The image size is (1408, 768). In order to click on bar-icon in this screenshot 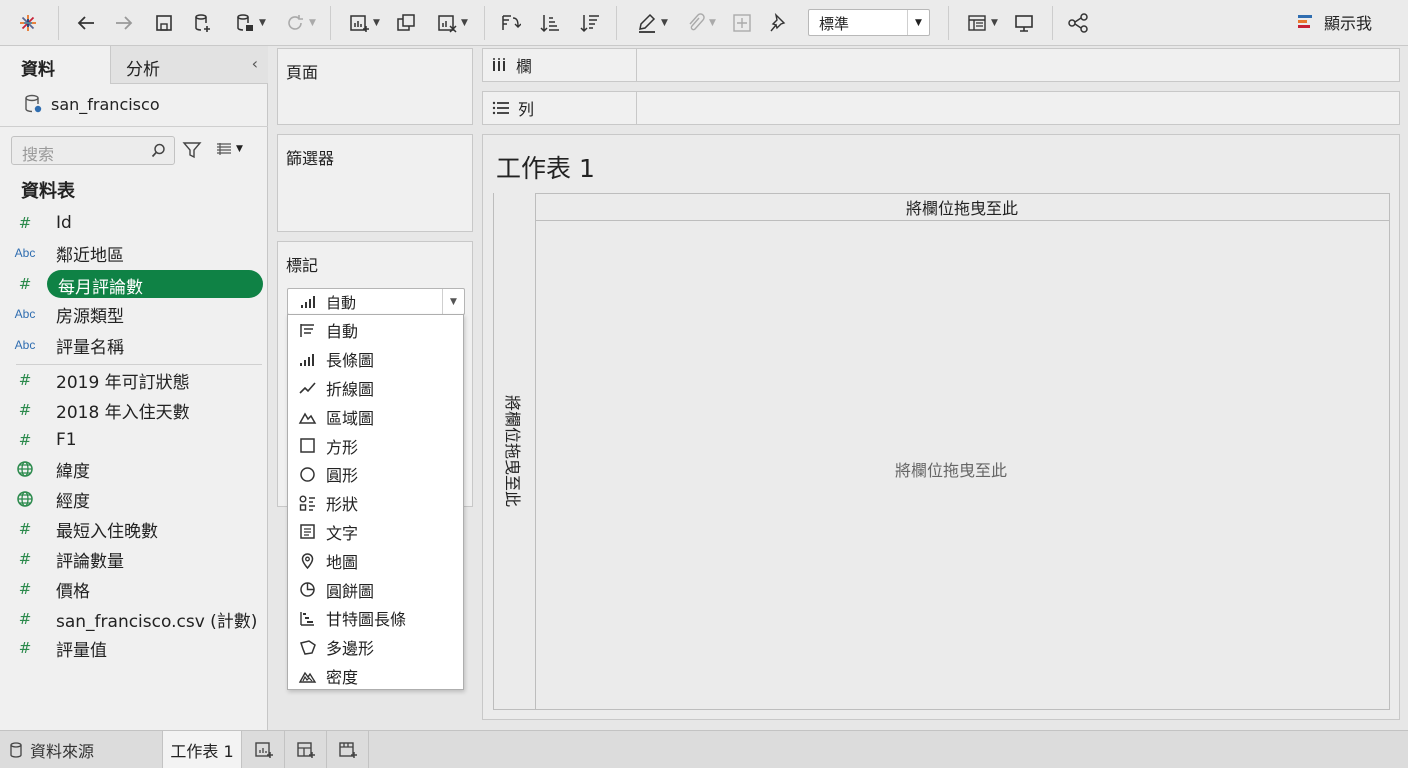, I will do `click(307, 359)`.